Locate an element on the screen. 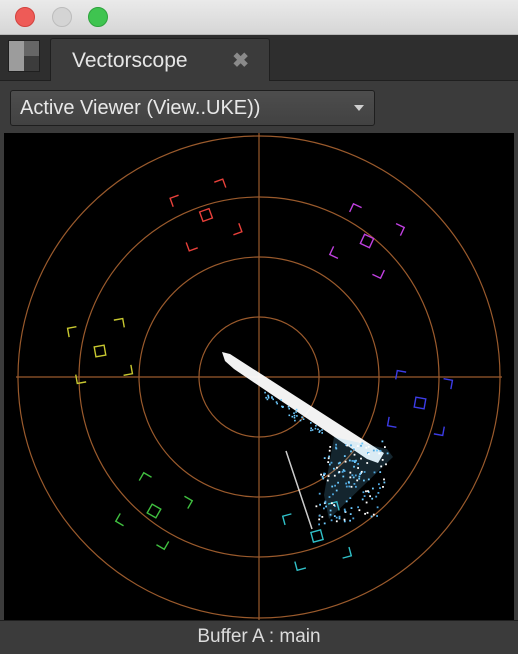  pane-menu-icon is located at coordinates (24, 56).